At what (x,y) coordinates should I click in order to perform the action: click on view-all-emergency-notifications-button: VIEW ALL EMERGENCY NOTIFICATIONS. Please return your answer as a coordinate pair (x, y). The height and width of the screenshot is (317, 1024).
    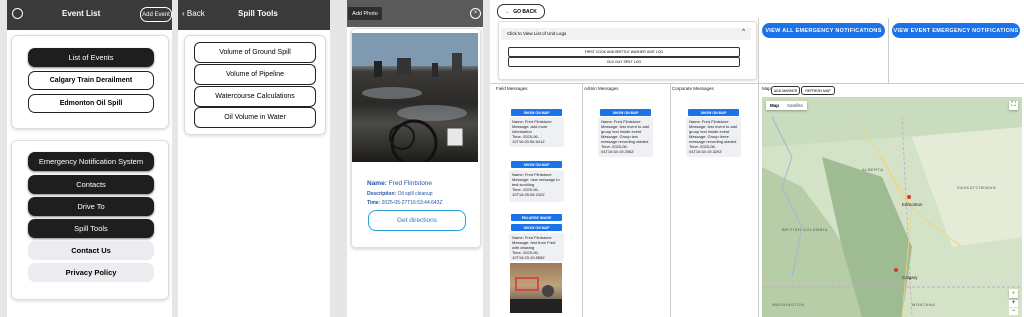
    Looking at the image, I should click on (823, 30).